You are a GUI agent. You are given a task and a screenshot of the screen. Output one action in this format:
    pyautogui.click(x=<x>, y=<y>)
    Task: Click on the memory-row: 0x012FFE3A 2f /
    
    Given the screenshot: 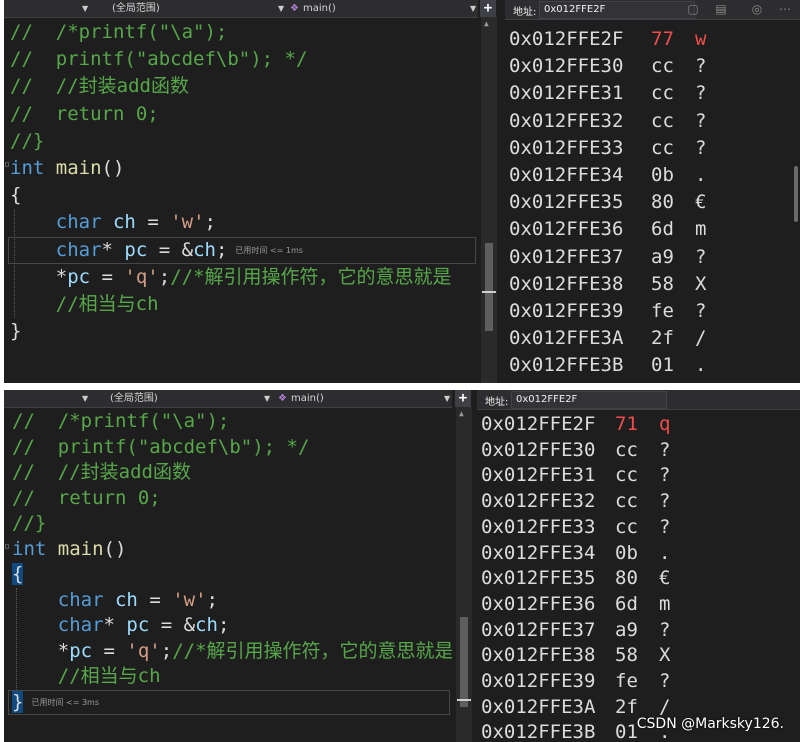 What is the action you would take?
    pyautogui.click(x=652, y=338)
    